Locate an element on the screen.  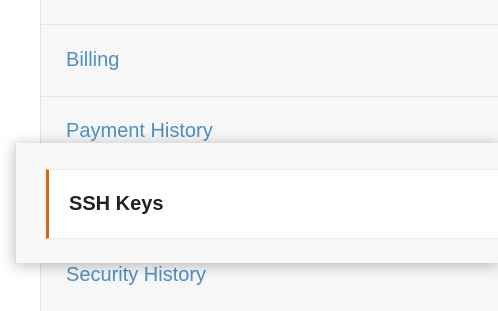
menu-item-previous is located at coordinates (269, 12).